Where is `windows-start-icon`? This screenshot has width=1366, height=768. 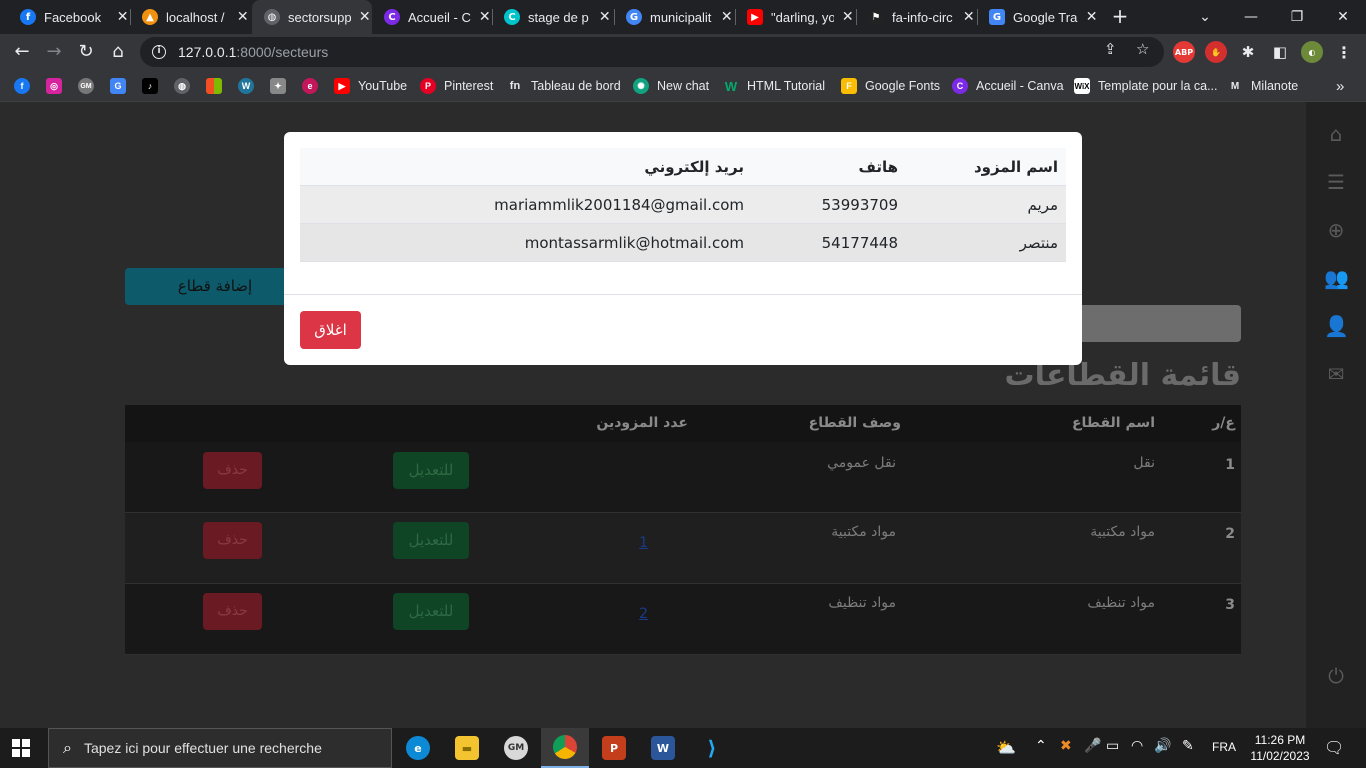 windows-start-icon is located at coordinates (21, 748).